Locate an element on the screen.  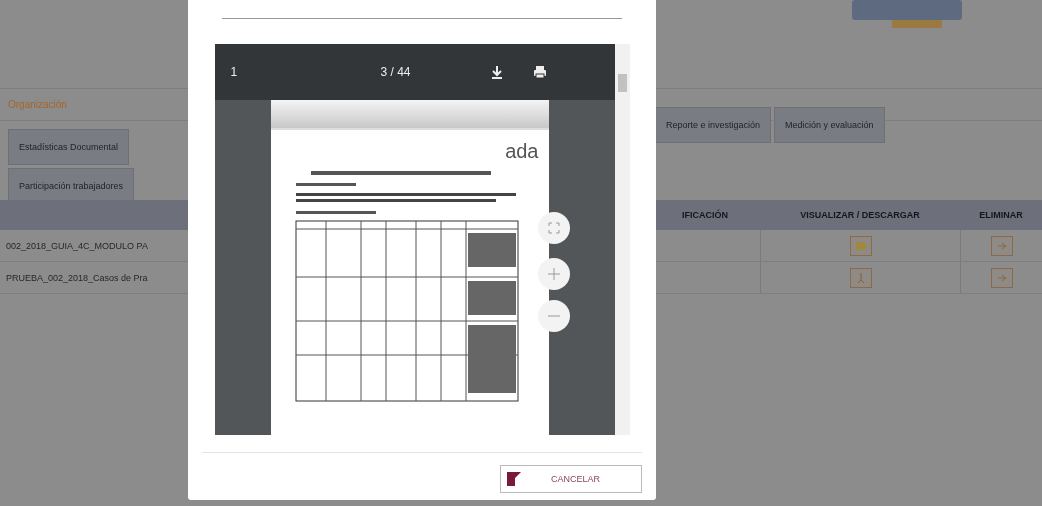
page-label: 1 is located at coordinates (234, 72).